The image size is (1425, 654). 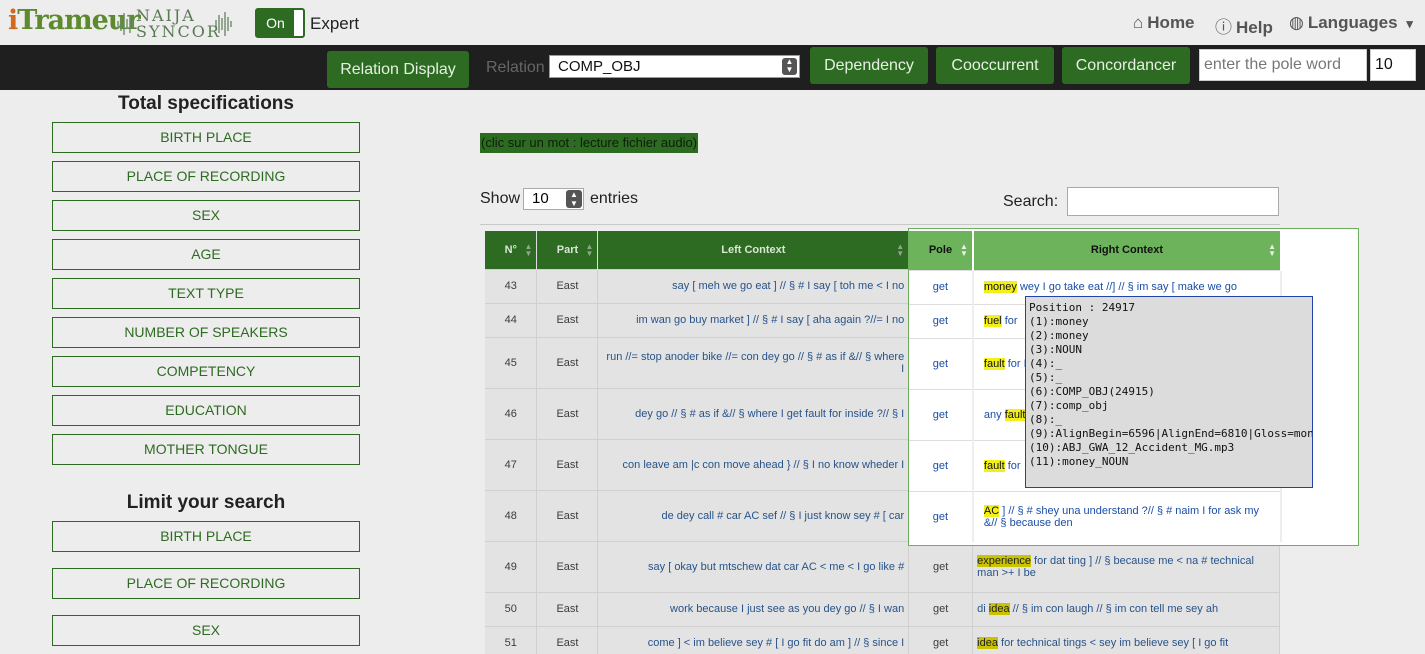 I want to click on tooltip-line: (5):_, so click(x=1046, y=377).